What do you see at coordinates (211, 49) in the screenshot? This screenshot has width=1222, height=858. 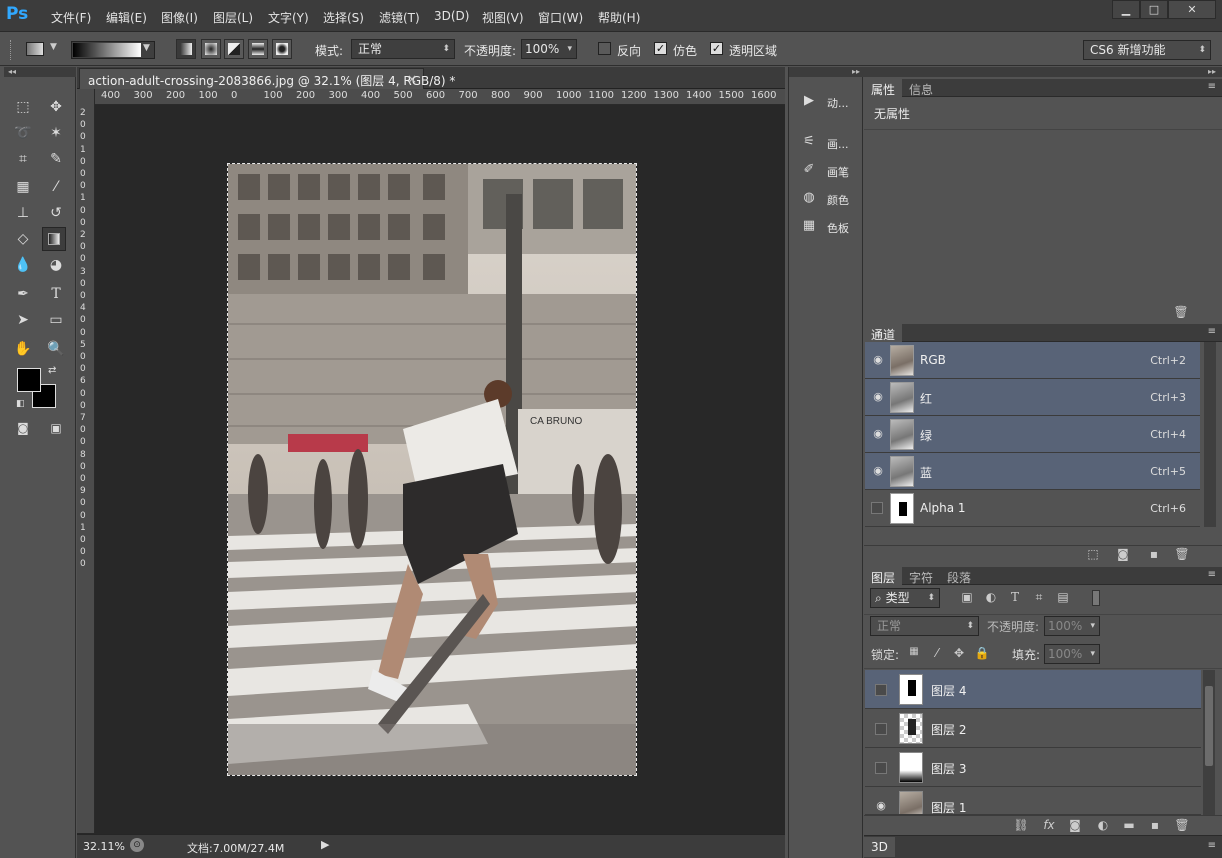 I see `radial-gradient-button` at bounding box center [211, 49].